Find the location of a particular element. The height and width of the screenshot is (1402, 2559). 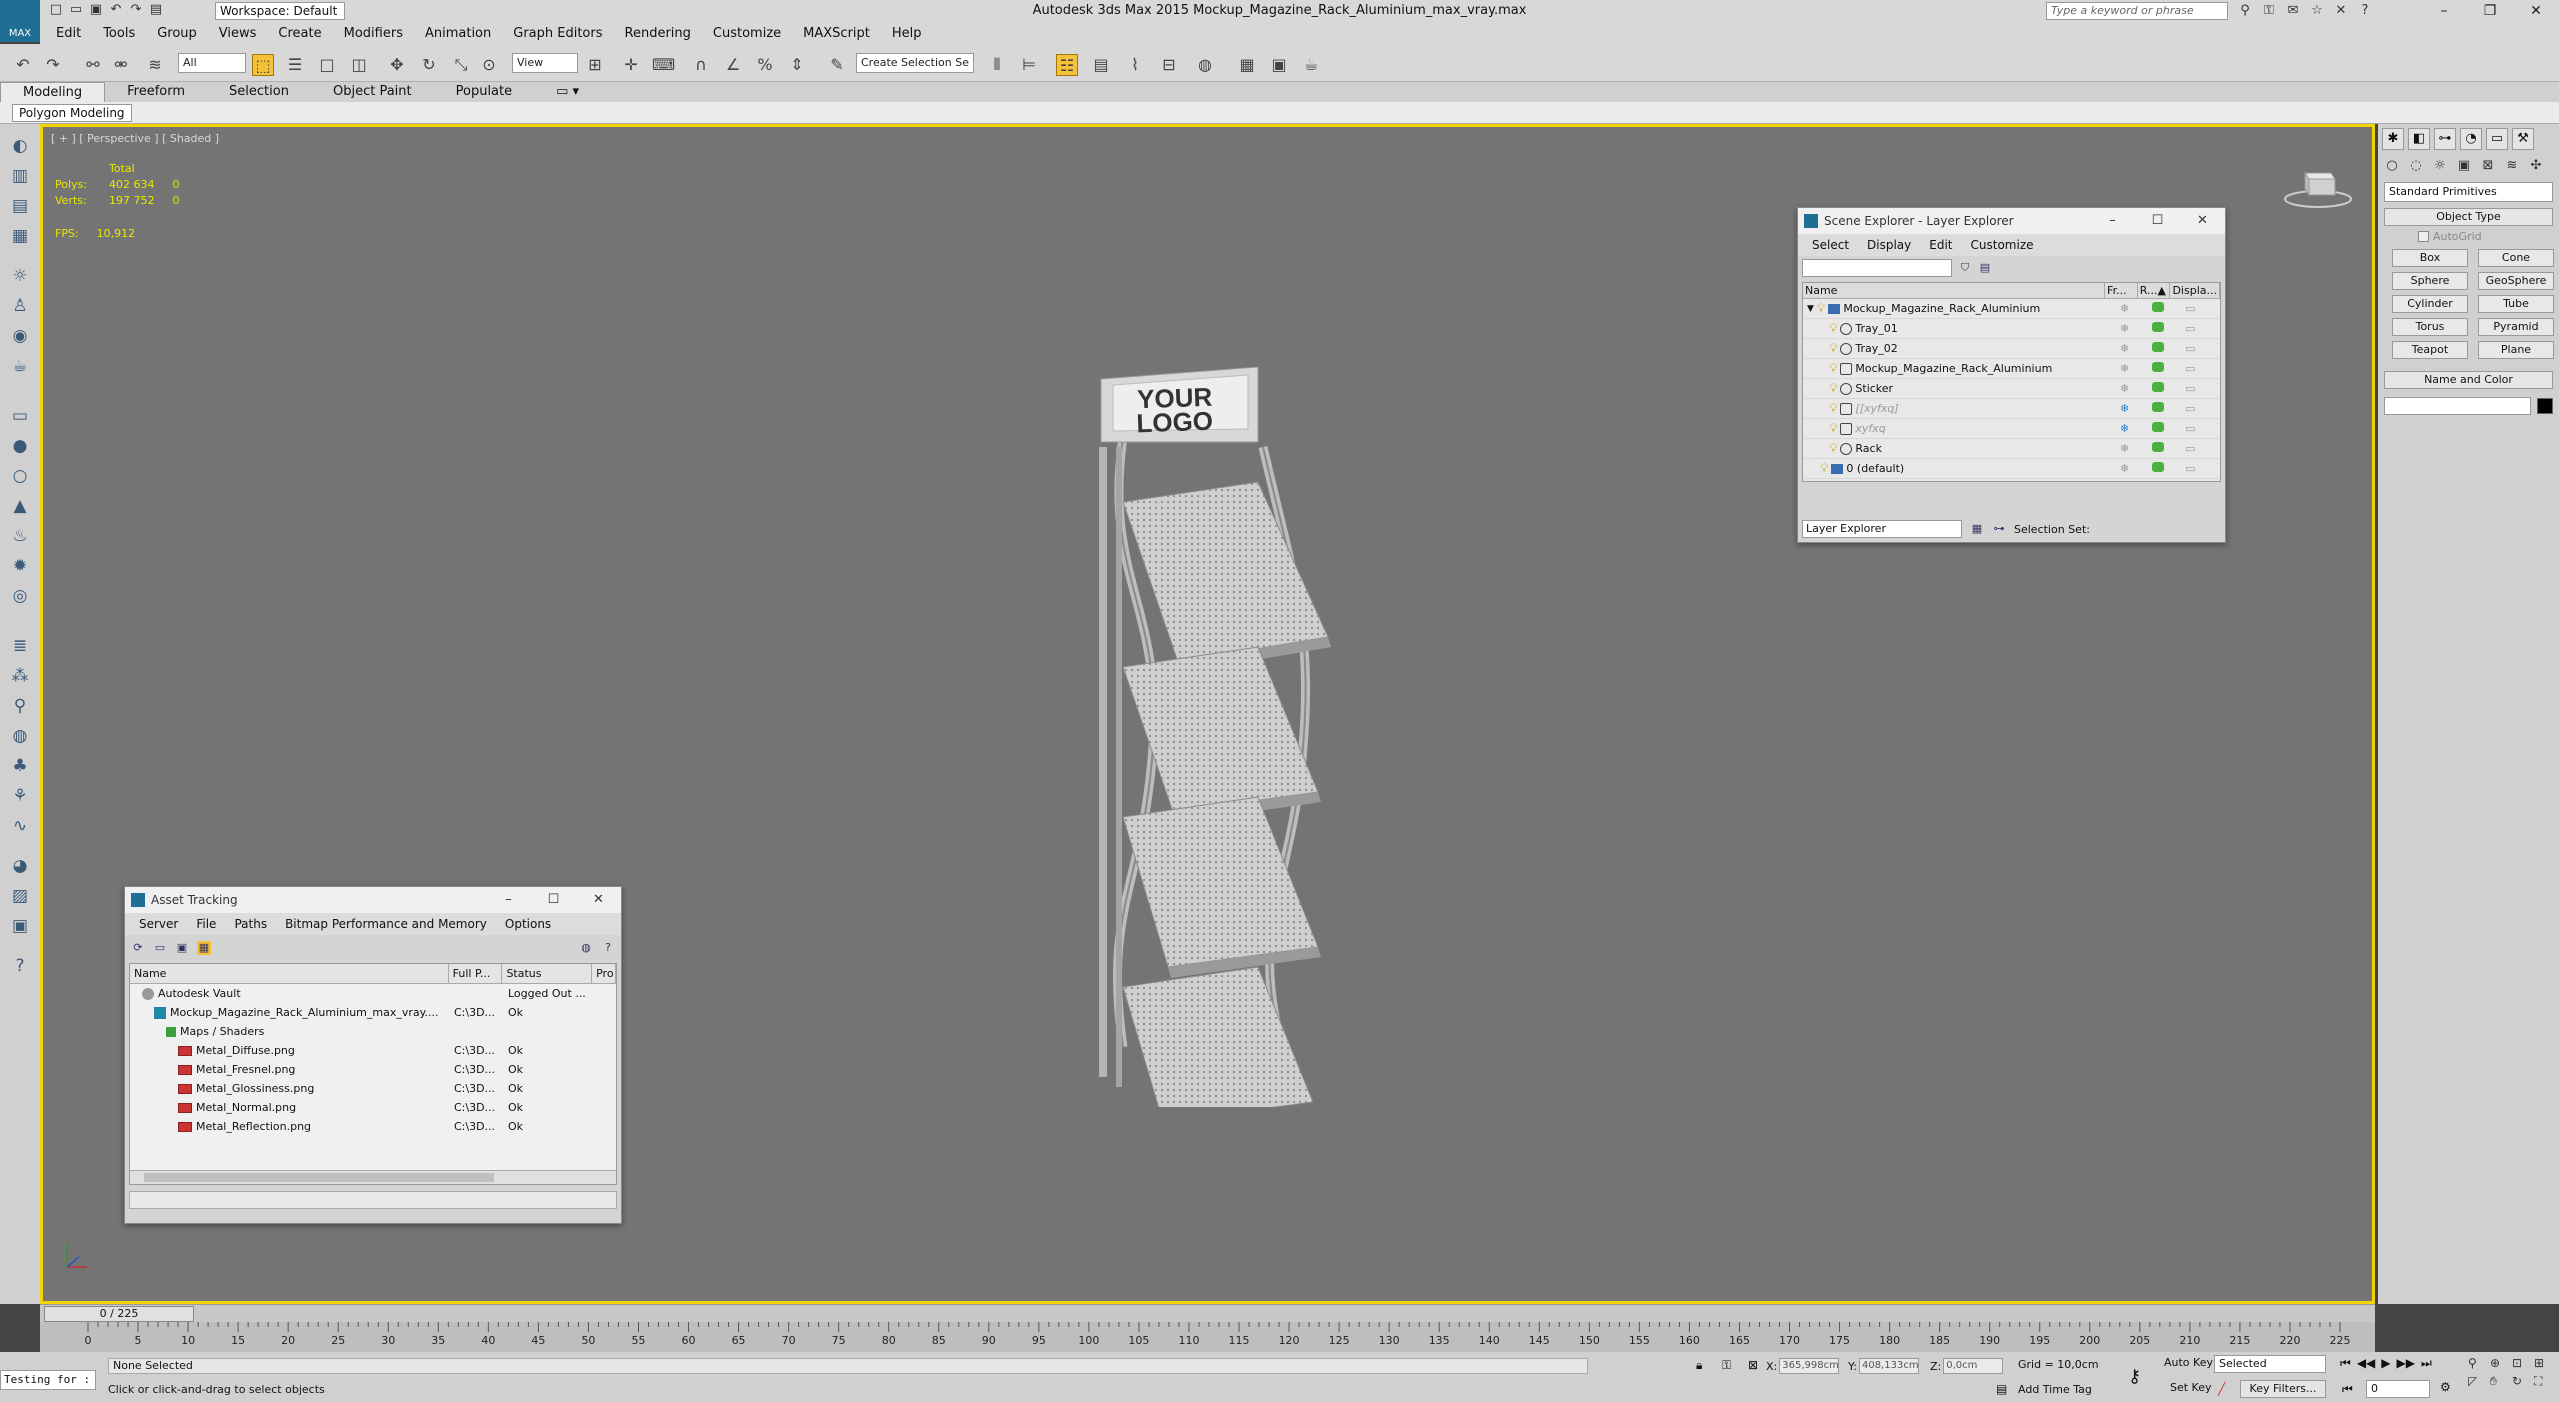

cone-button: Cone is located at coordinates (2516, 258).